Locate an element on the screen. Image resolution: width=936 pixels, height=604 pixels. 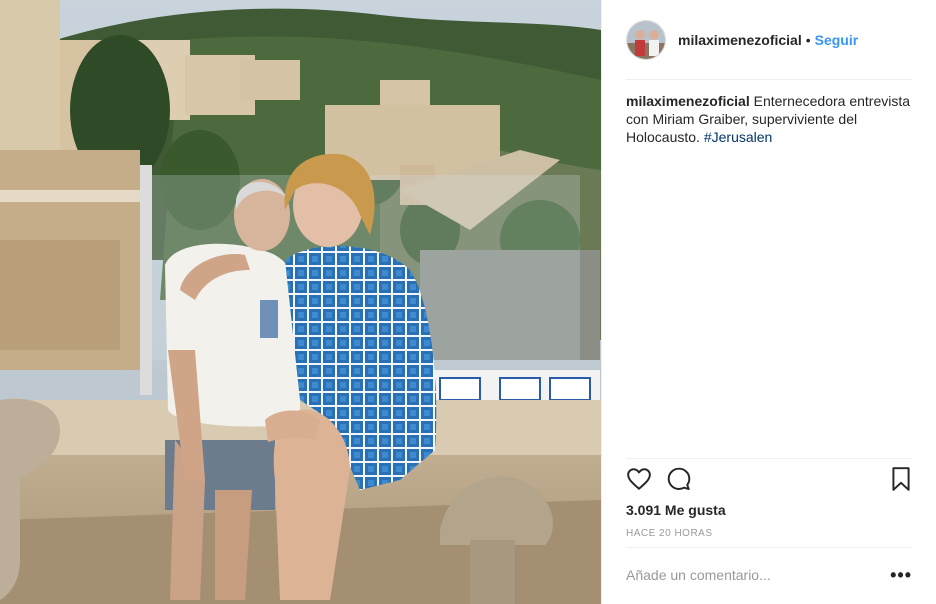
header-text: milaximenezoficial • Seguir is located at coordinates (768, 40).